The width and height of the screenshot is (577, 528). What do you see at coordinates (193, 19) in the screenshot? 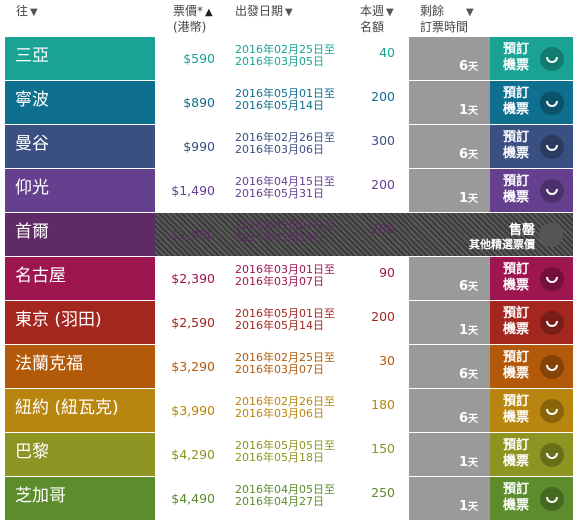
I see `sort-price: 票價* ▲ (港幣)` at bounding box center [193, 19].